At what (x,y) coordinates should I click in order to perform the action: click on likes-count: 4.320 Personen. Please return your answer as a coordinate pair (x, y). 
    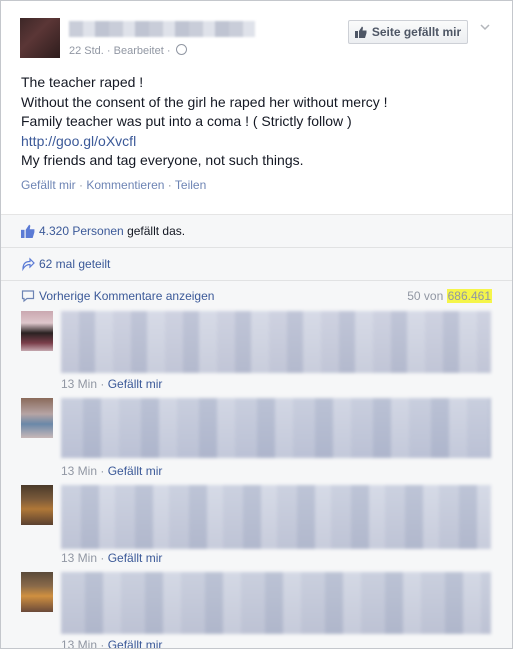
    Looking at the image, I should click on (81, 231).